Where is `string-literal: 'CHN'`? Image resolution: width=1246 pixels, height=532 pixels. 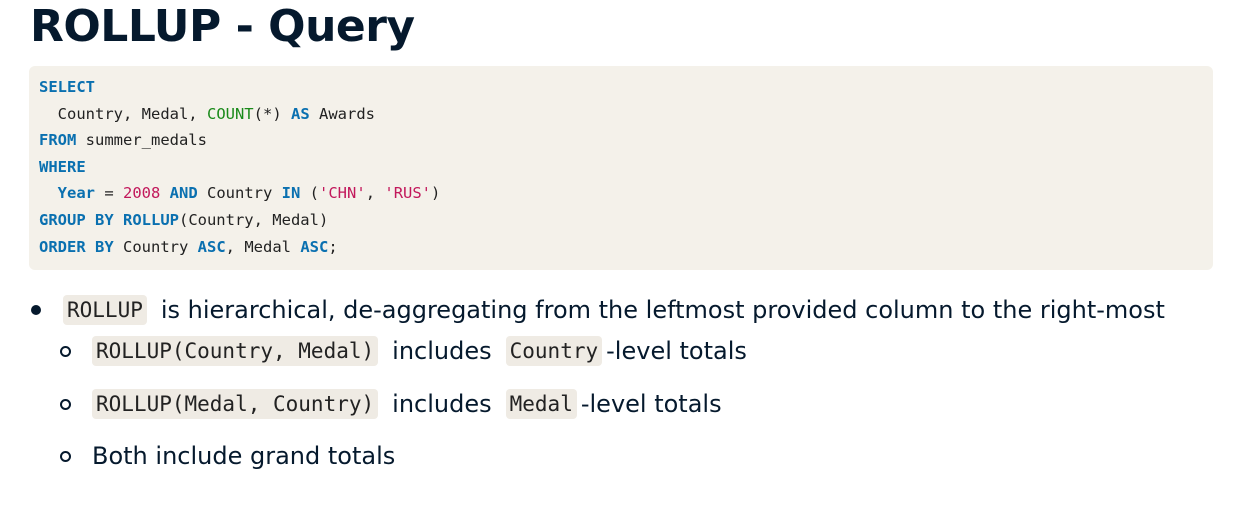 string-literal: 'CHN' is located at coordinates (342, 193).